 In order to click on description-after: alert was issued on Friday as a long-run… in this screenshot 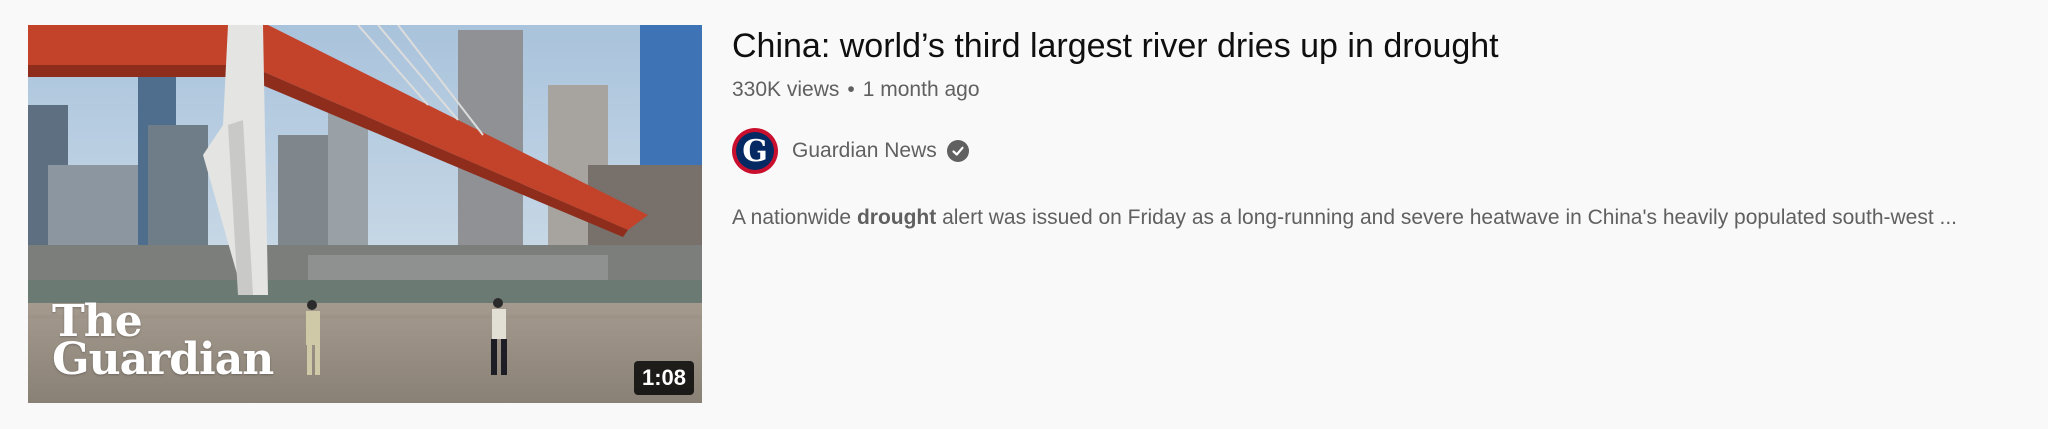, I will do `click(1447, 217)`.